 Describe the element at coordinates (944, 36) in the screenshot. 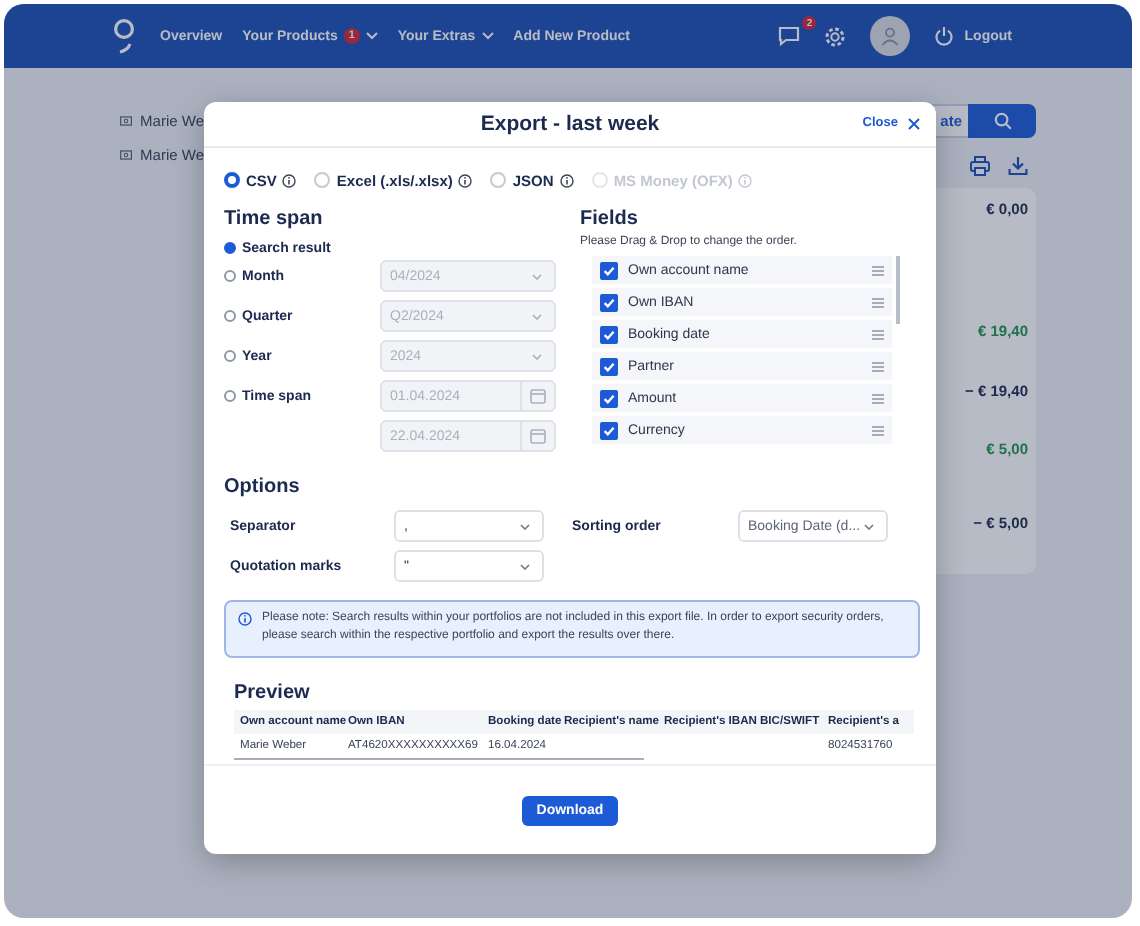

I see `power-icon` at that location.